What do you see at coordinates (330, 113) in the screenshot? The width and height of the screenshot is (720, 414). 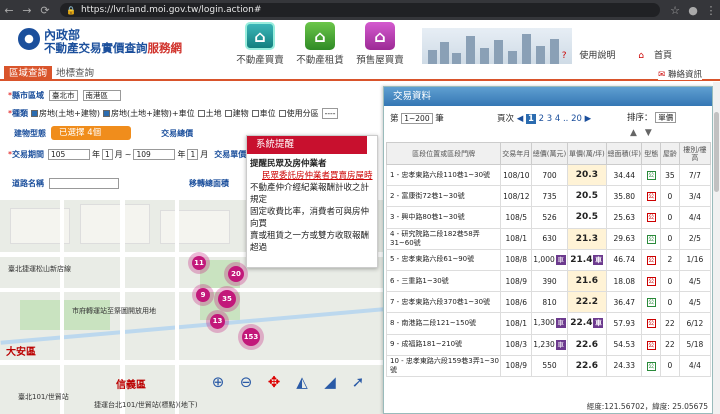 I see `zone-select: ----` at bounding box center [330, 113].